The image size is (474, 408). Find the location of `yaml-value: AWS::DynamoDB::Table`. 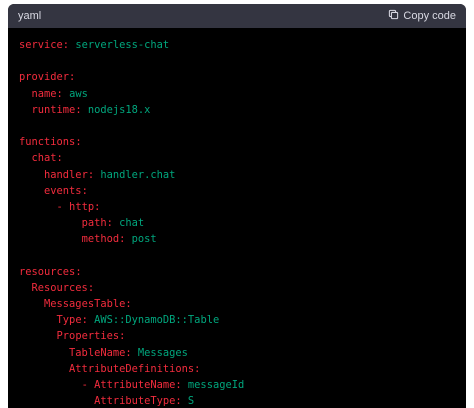

yaml-value: AWS::DynamoDB::Table is located at coordinates (157, 320).